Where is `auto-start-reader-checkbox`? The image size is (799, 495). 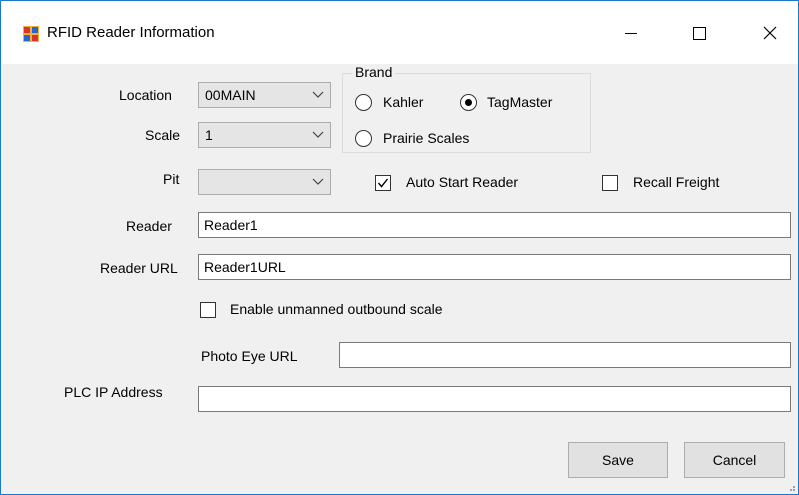
auto-start-reader-checkbox is located at coordinates (383, 183).